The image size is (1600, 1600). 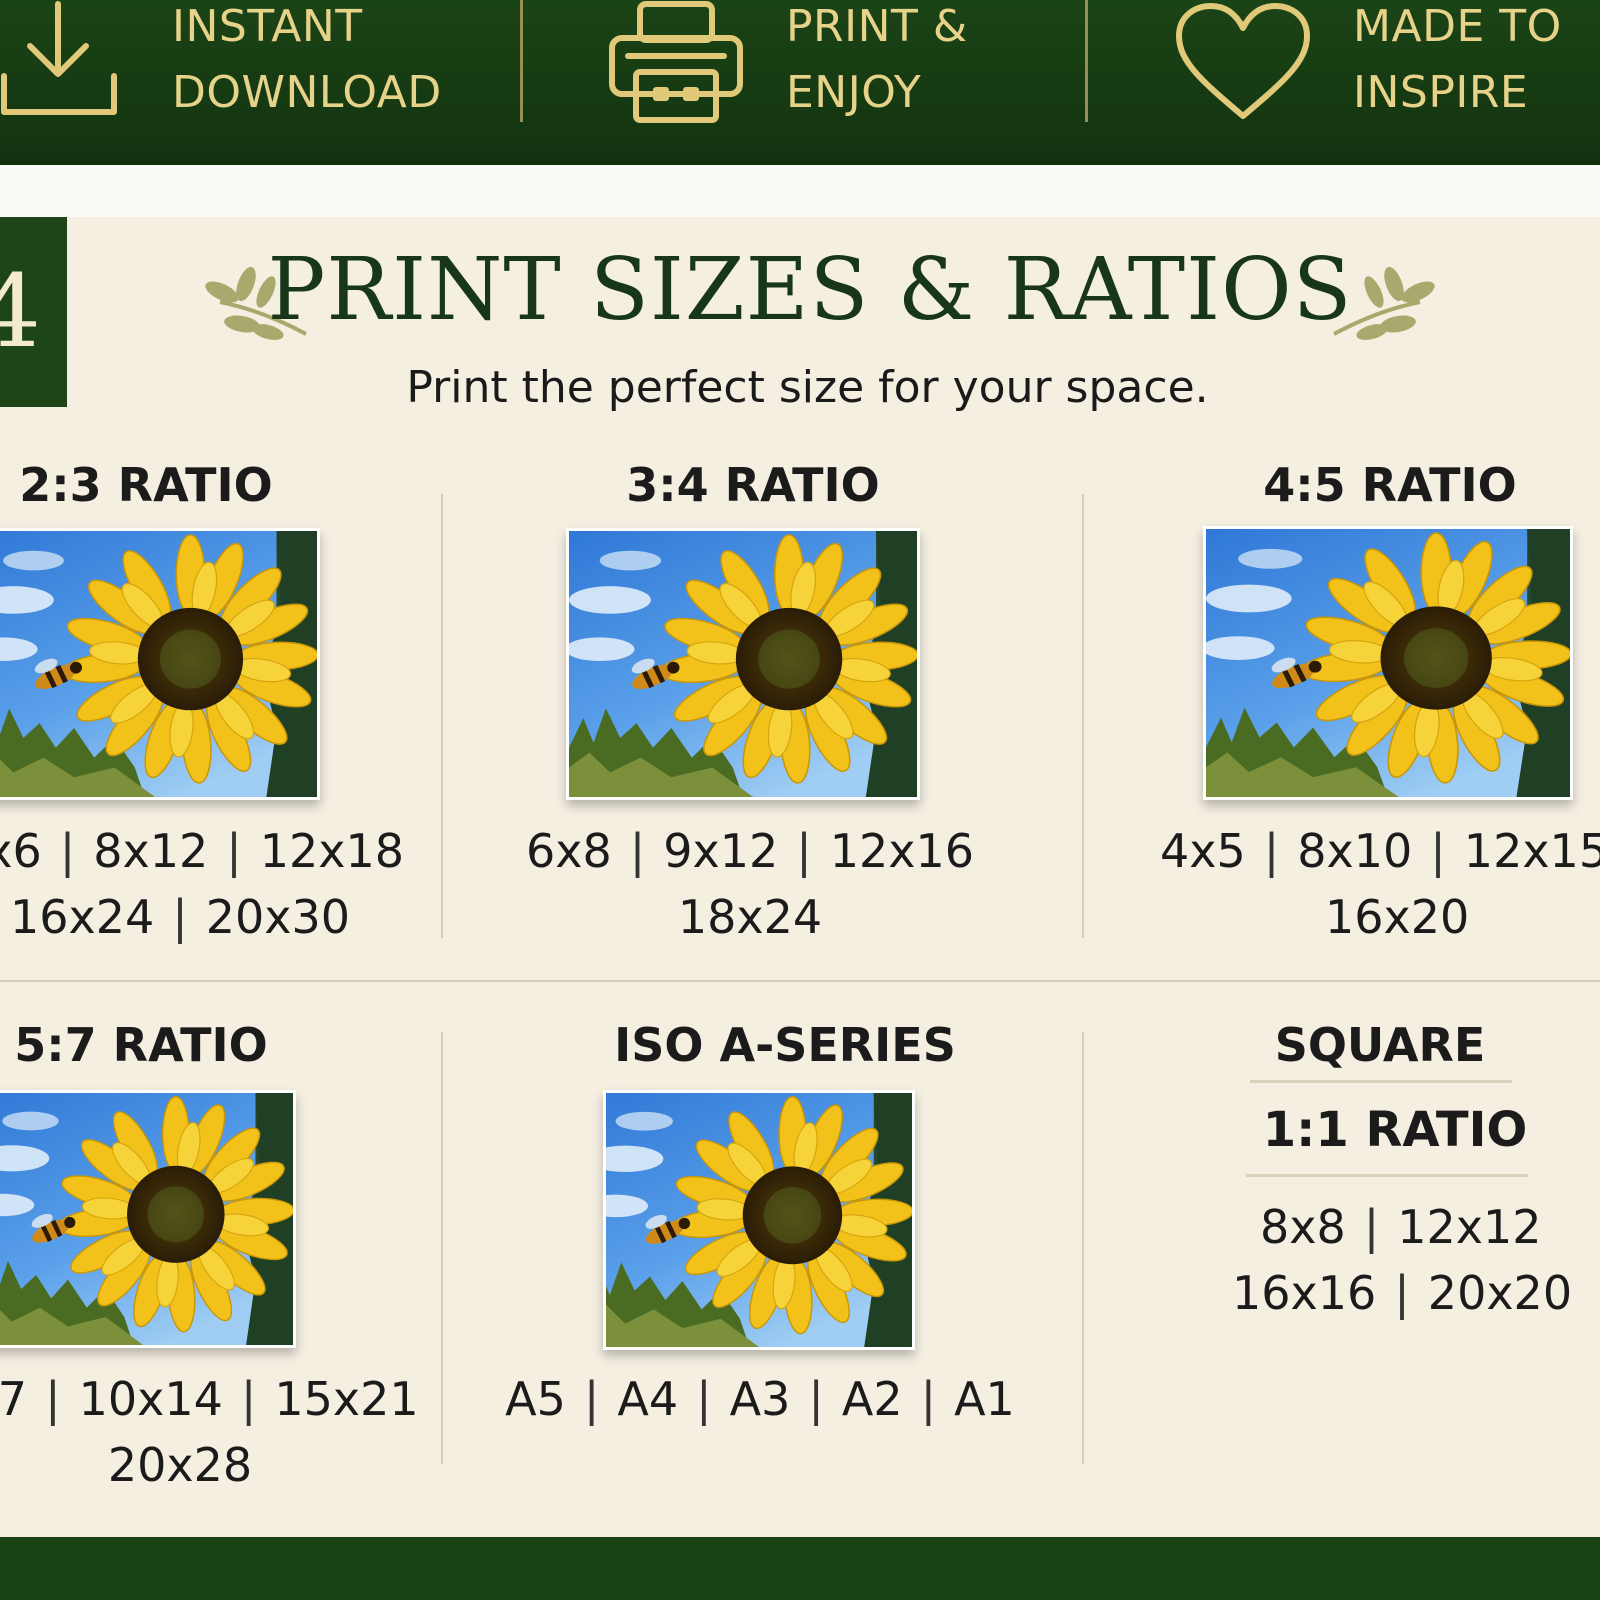 I want to click on feature-instant-download: INSTANT DOWNLOAD, so click(x=260, y=82).